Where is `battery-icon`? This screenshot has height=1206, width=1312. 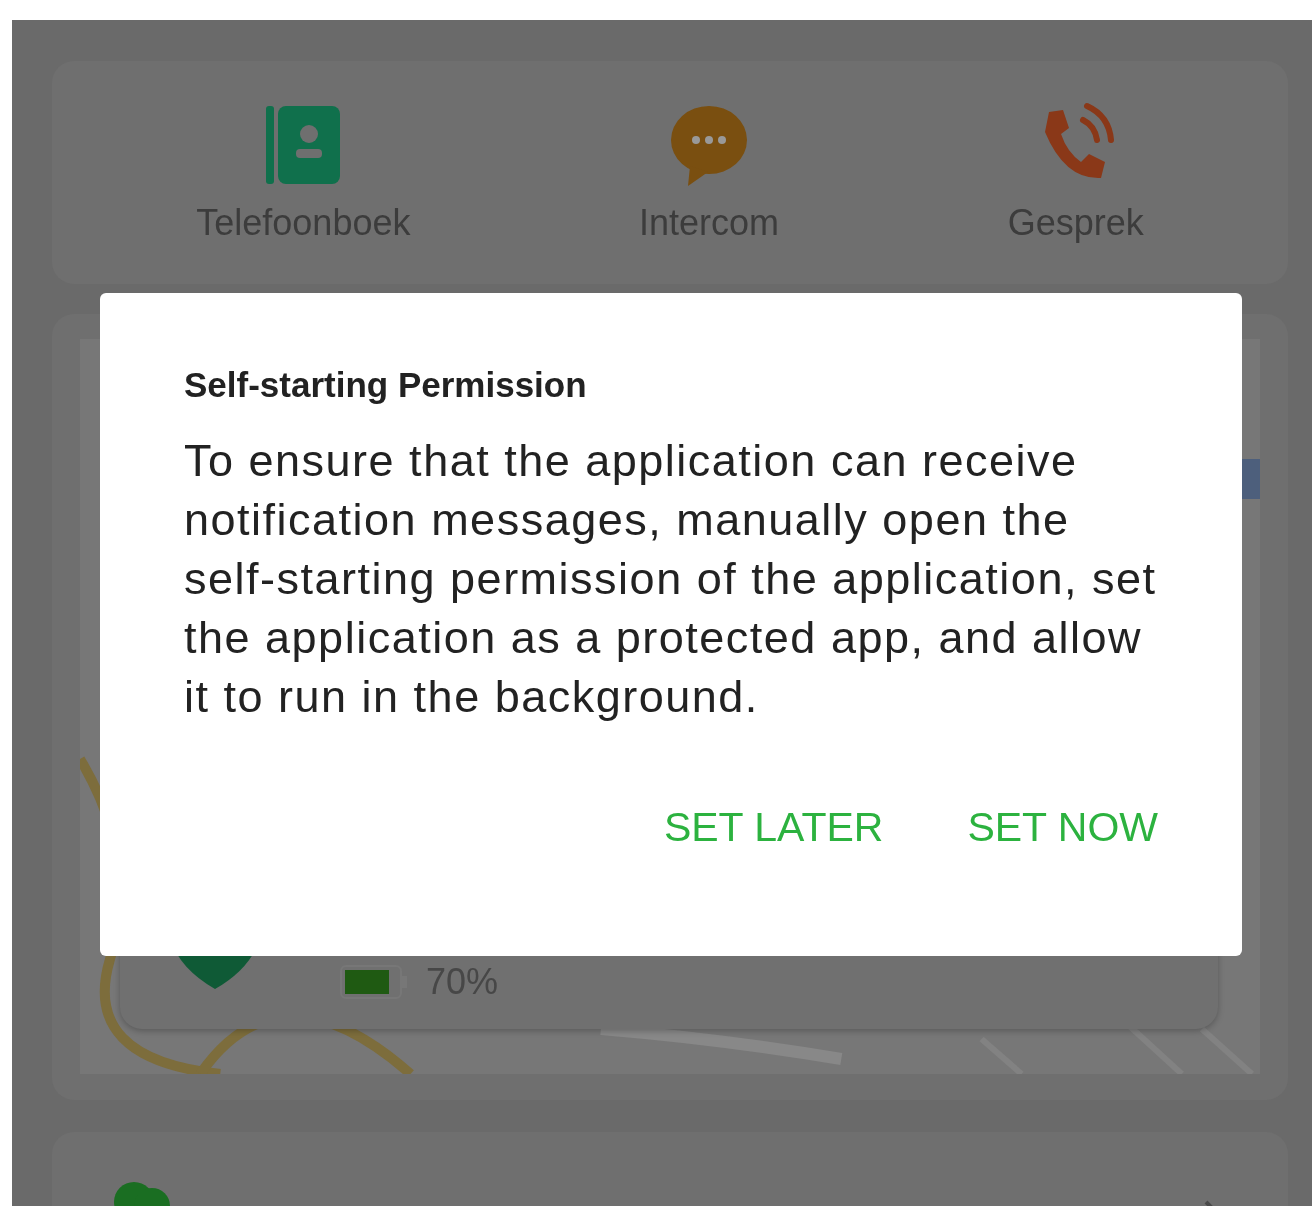 battery-icon is located at coordinates (374, 982).